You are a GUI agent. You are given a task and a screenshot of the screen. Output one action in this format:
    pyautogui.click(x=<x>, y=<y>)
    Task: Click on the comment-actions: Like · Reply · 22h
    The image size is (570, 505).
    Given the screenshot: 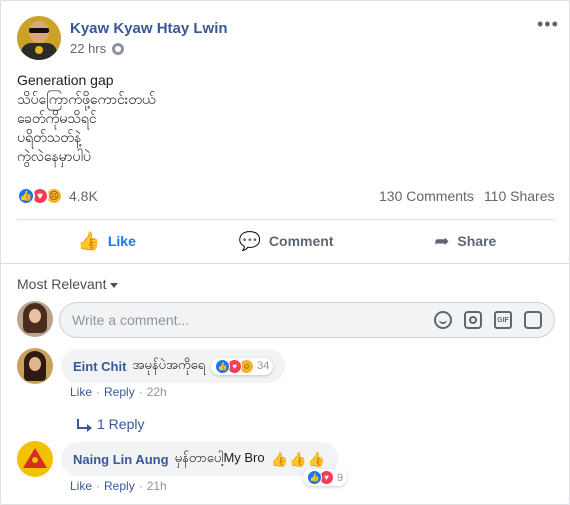 What is the action you would take?
    pyautogui.click(x=118, y=392)
    